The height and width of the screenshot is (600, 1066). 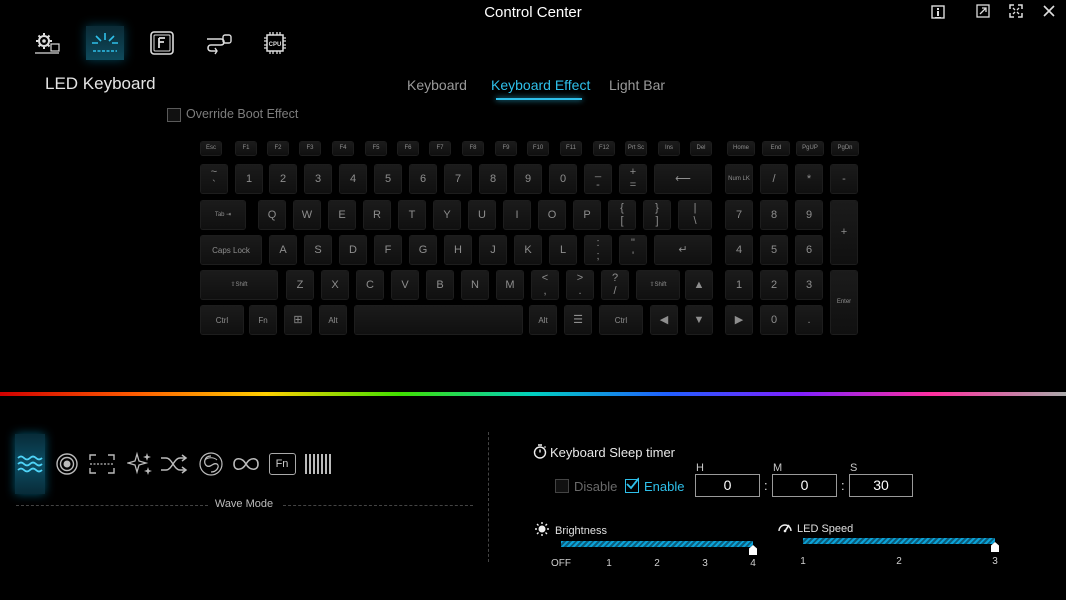 I want to click on key: ▶, so click(x=739, y=320).